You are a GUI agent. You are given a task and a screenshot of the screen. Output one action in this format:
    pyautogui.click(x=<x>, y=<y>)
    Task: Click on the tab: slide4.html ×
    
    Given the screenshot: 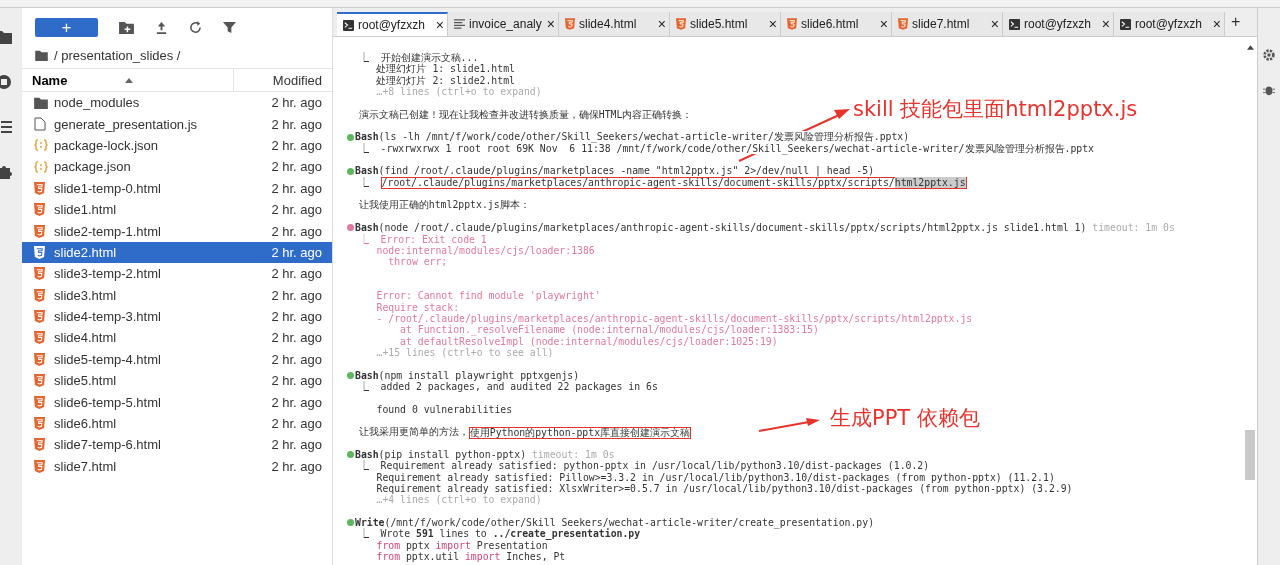 What is the action you would take?
    pyautogui.click(x=614, y=24)
    